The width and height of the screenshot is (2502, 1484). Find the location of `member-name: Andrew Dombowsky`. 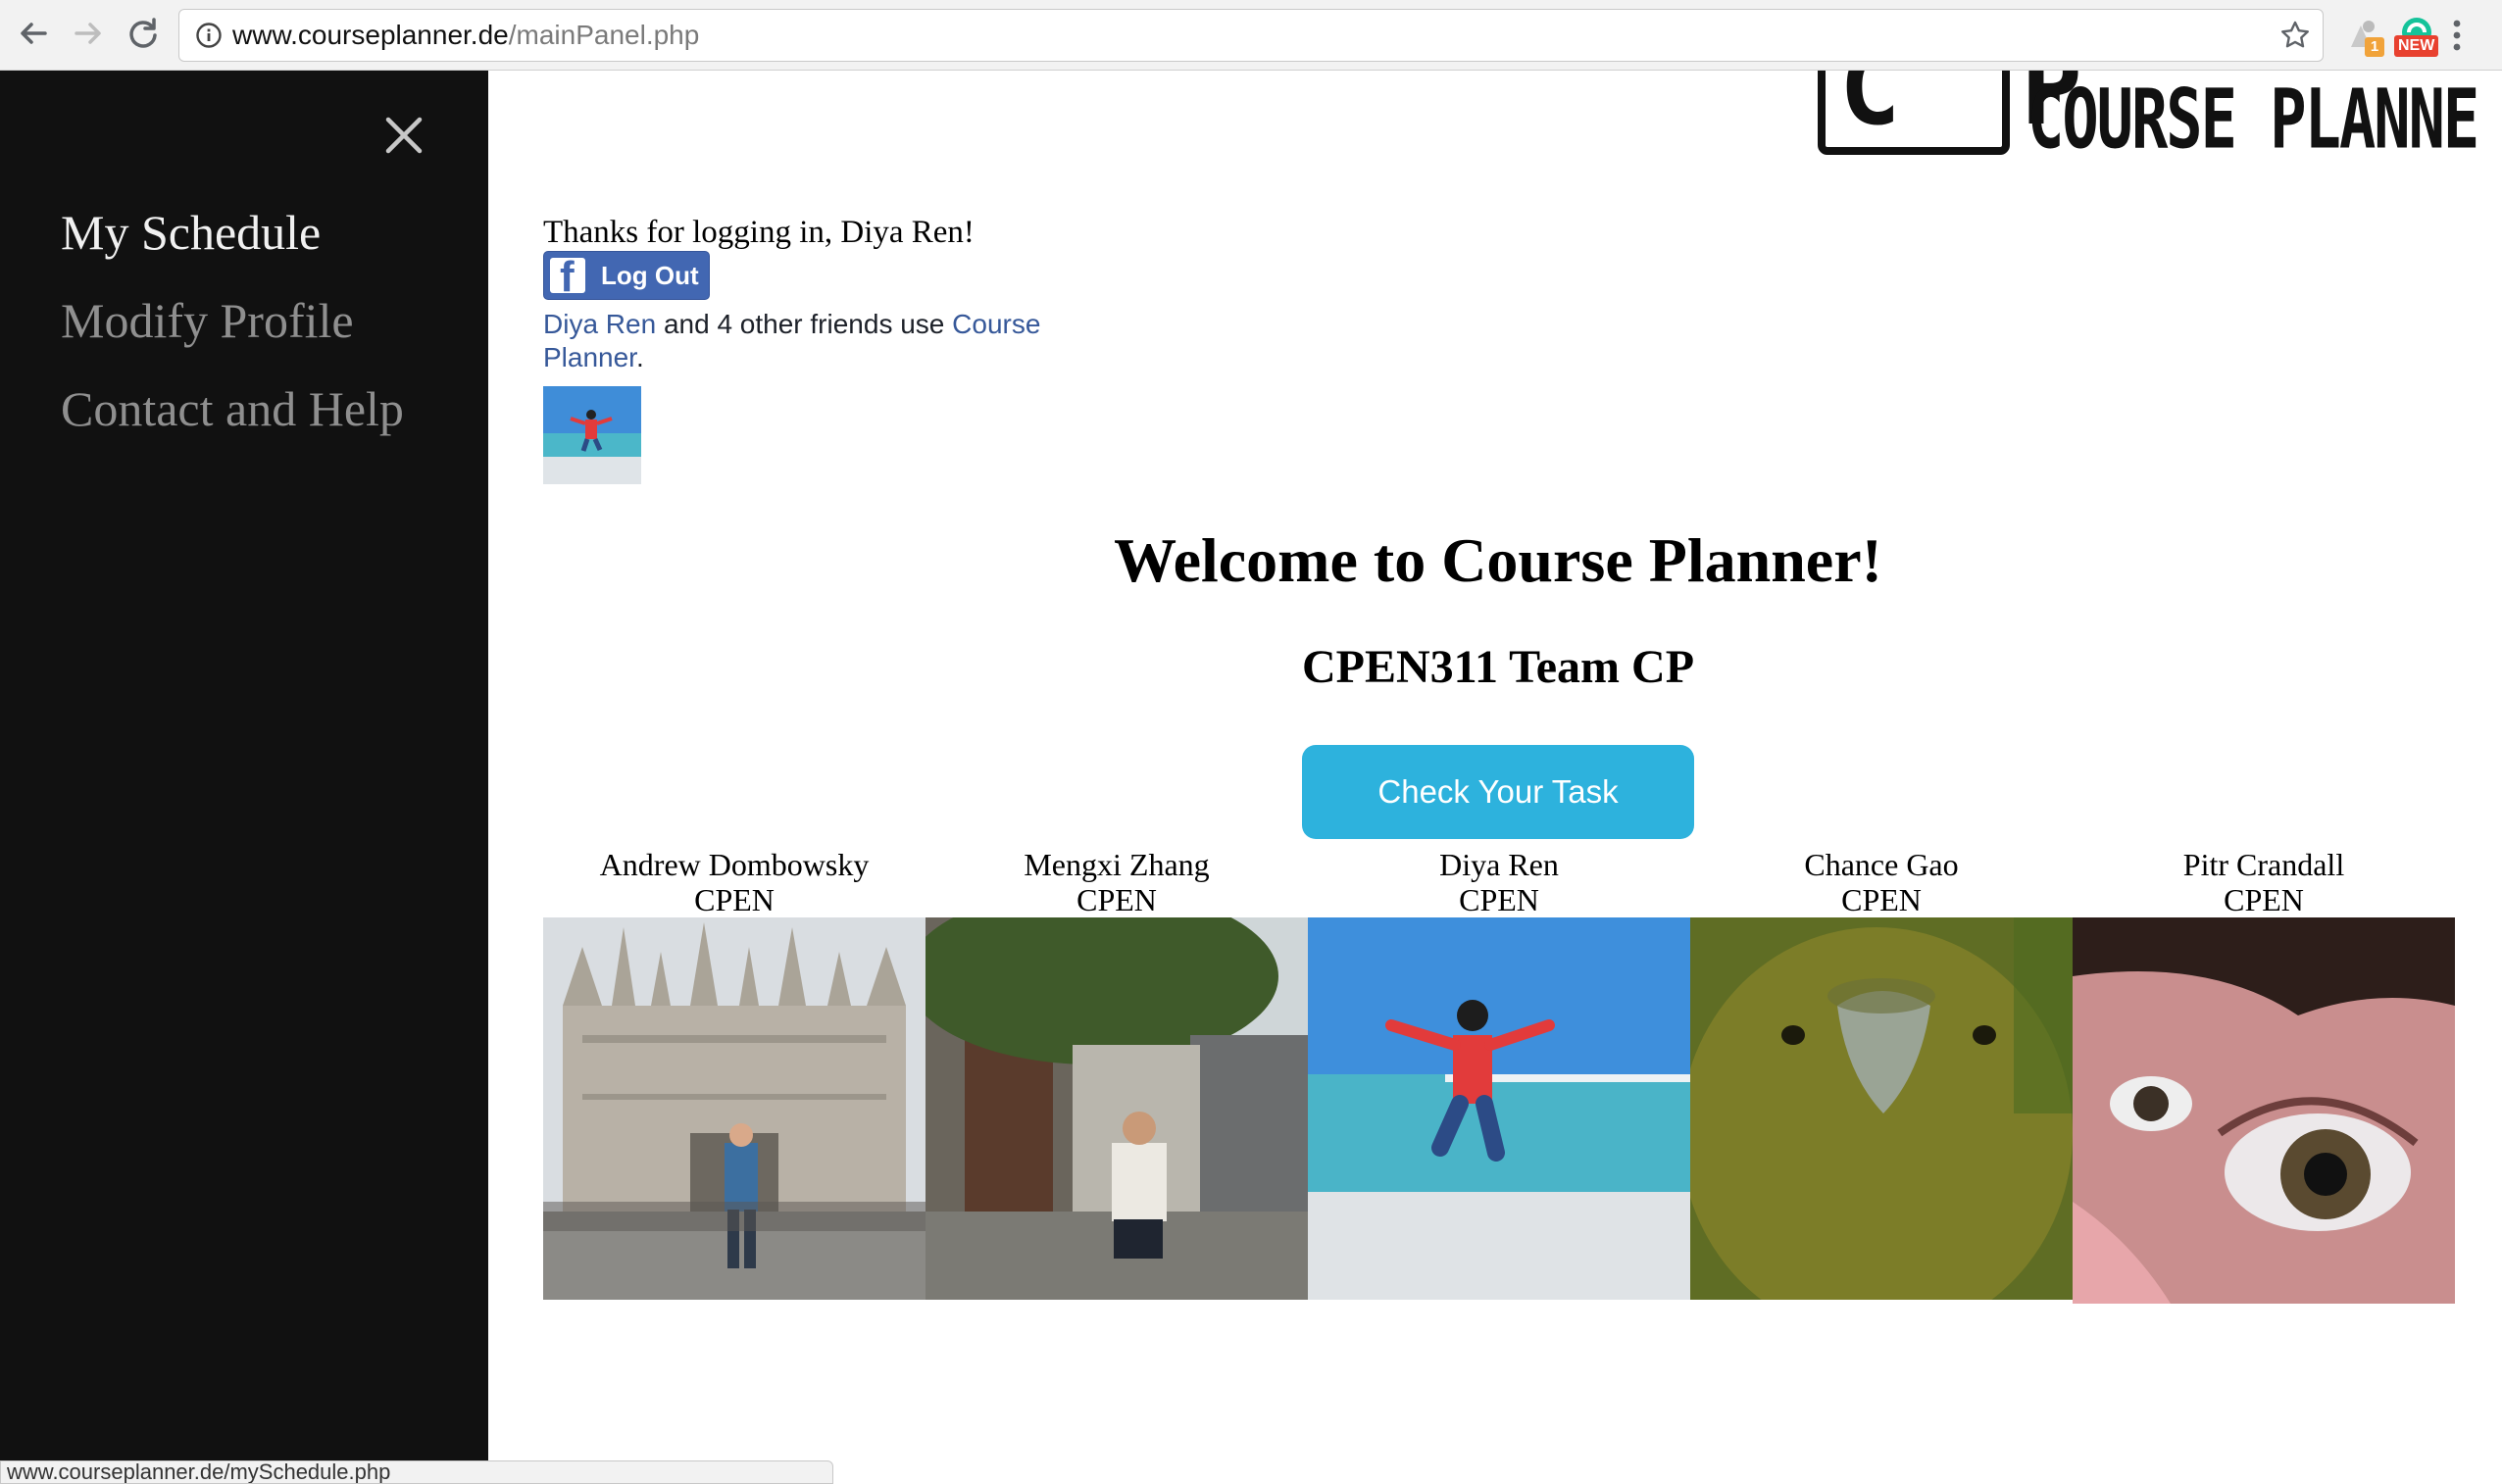

member-name: Andrew Dombowsky is located at coordinates (734, 864).